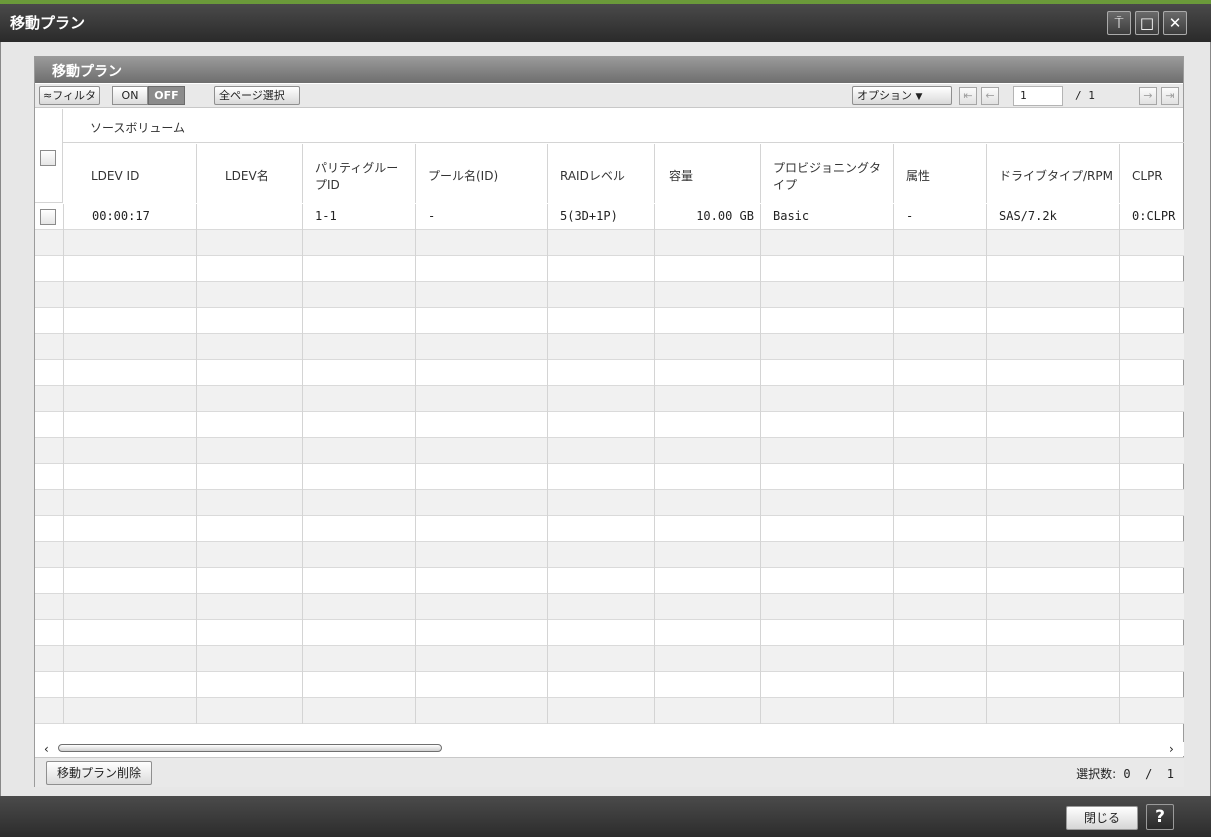  I want to click on filter-button: ≈フィルタ, so click(69, 95).